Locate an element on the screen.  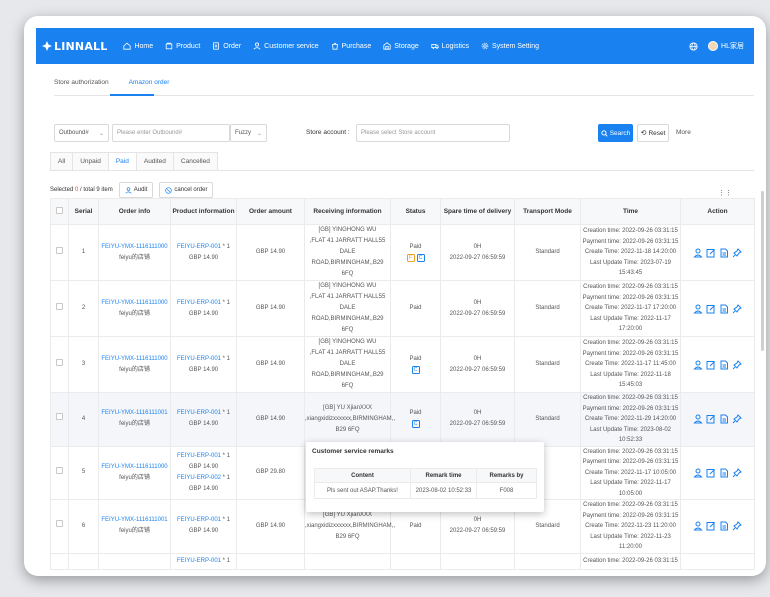
nav-item-product: Product is located at coordinates (182, 46).